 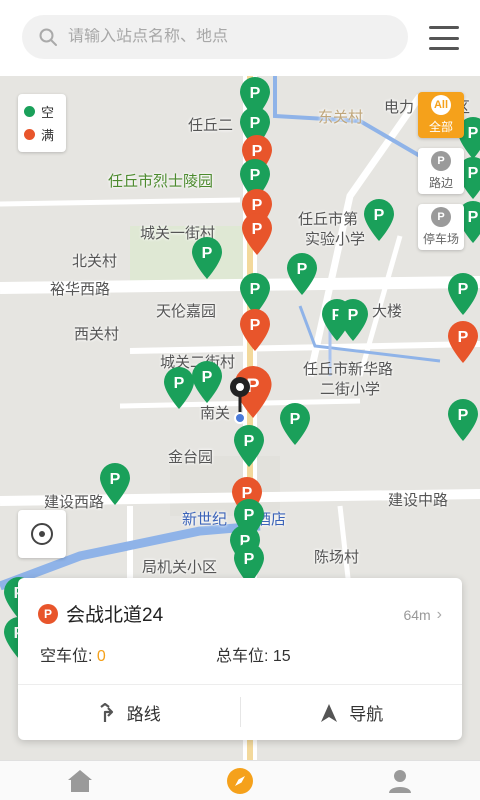 What do you see at coordinates (350, 389) in the screenshot?
I see `map-label: 二街小学` at bounding box center [350, 389].